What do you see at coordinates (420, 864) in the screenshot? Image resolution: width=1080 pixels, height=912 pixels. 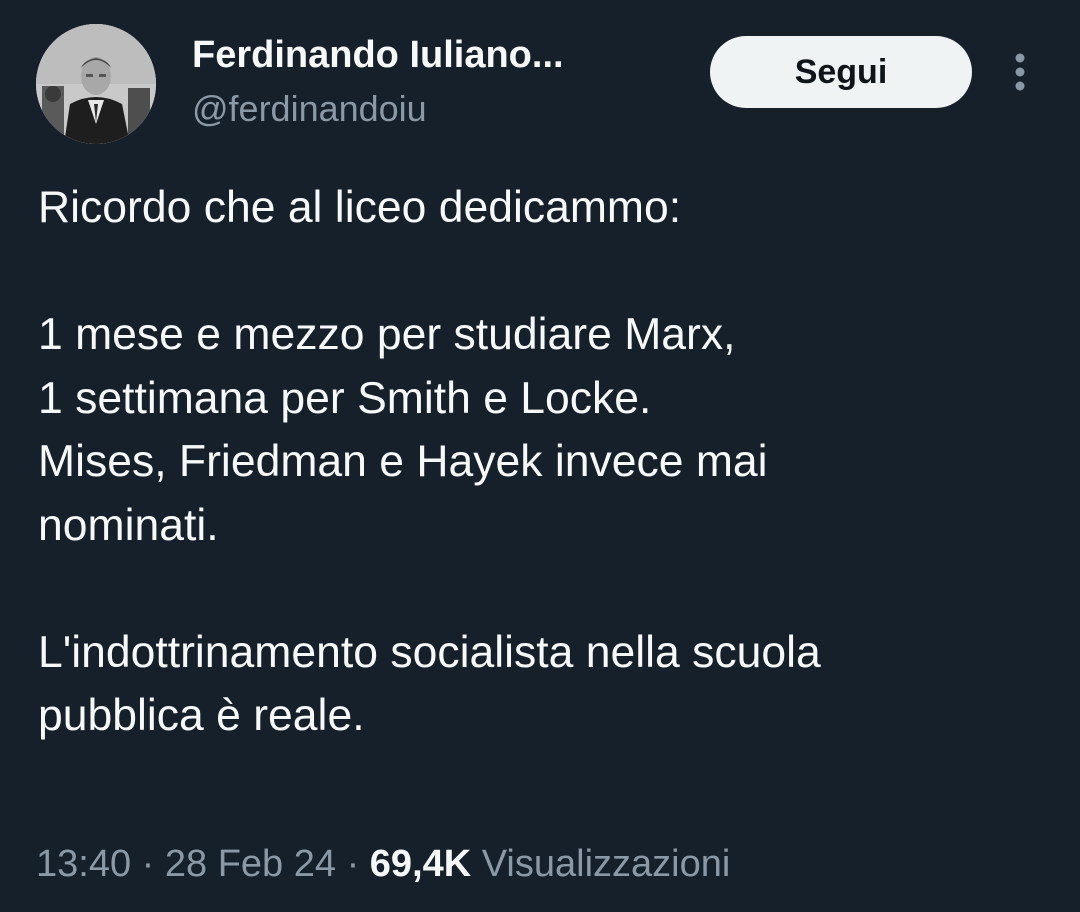 I see `views-count: 69,4K` at bounding box center [420, 864].